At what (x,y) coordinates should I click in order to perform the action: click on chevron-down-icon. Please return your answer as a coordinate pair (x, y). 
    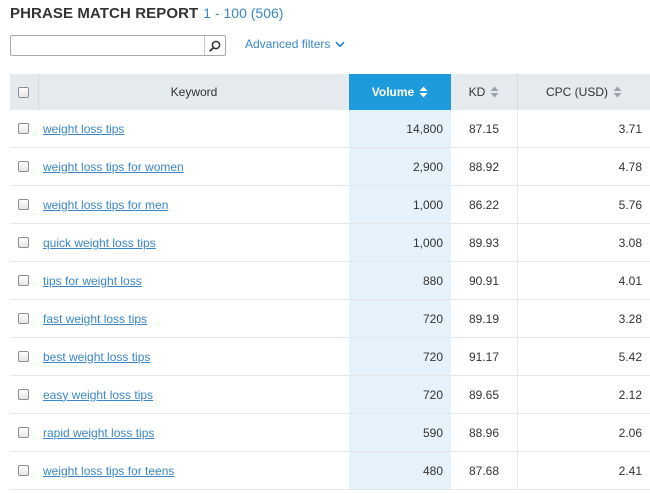
    Looking at the image, I should click on (340, 44).